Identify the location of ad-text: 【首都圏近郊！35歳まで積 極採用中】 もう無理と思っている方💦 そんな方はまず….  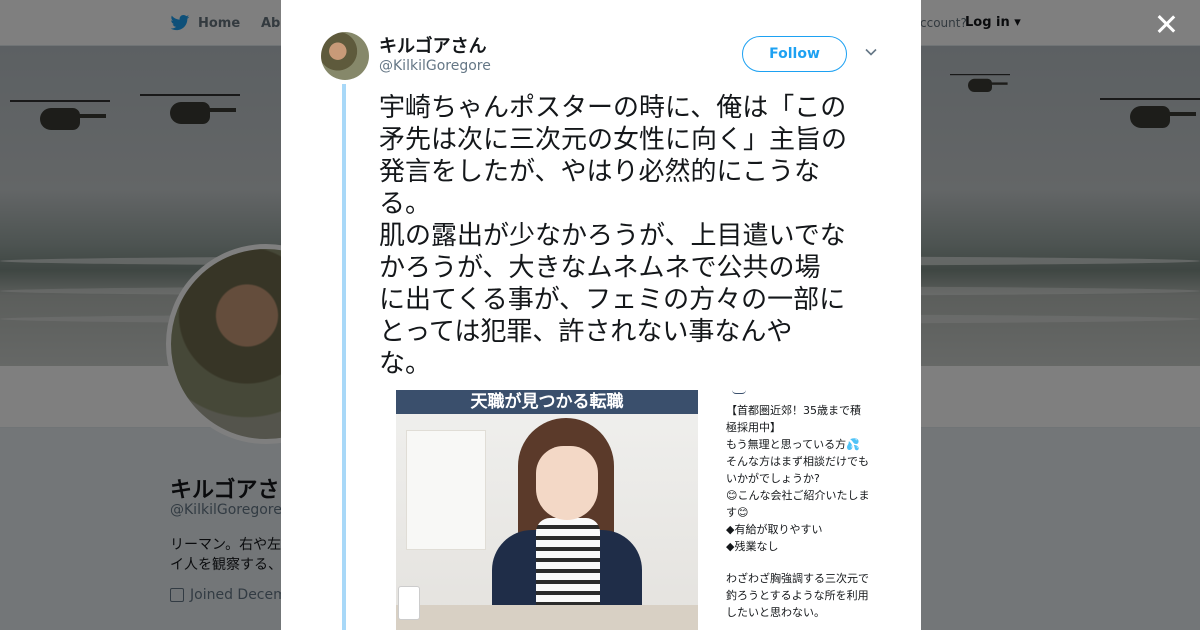
(798, 478).